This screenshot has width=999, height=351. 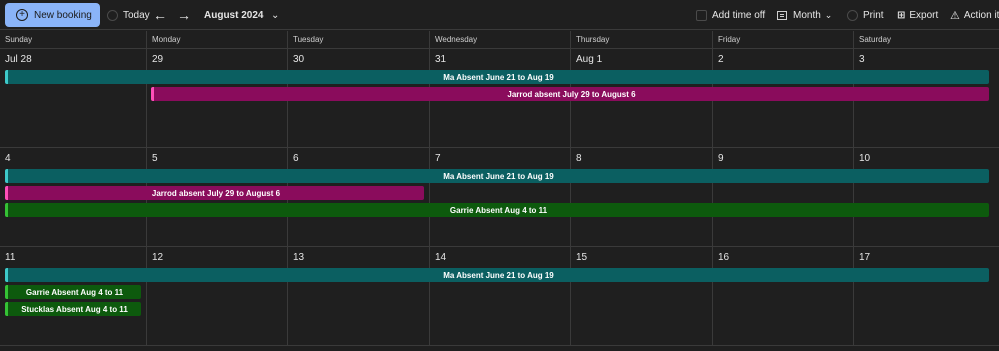 What do you see at coordinates (136, 15) in the screenshot?
I see `today-label: Today` at bounding box center [136, 15].